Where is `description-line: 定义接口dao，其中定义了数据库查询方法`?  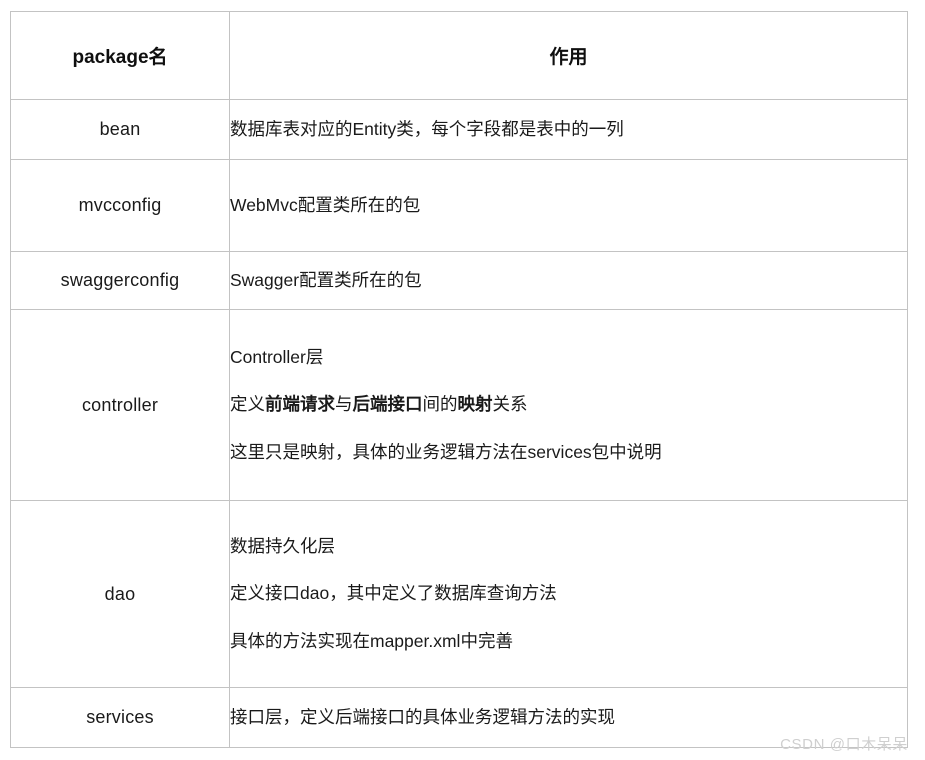
description-line: 定义接口dao，其中定义了数据库查询方法 is located at coordinates (568, 593).